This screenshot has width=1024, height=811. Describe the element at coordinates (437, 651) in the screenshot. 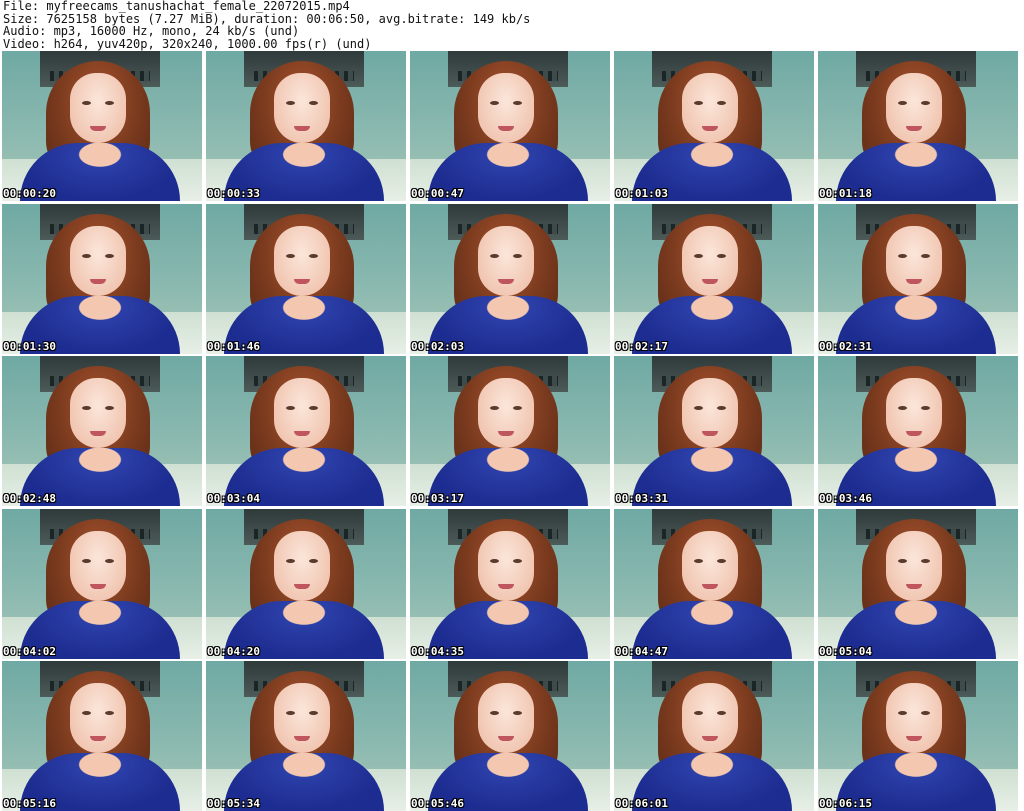

I see `frame-timestamp: 00:04:35` at that location.